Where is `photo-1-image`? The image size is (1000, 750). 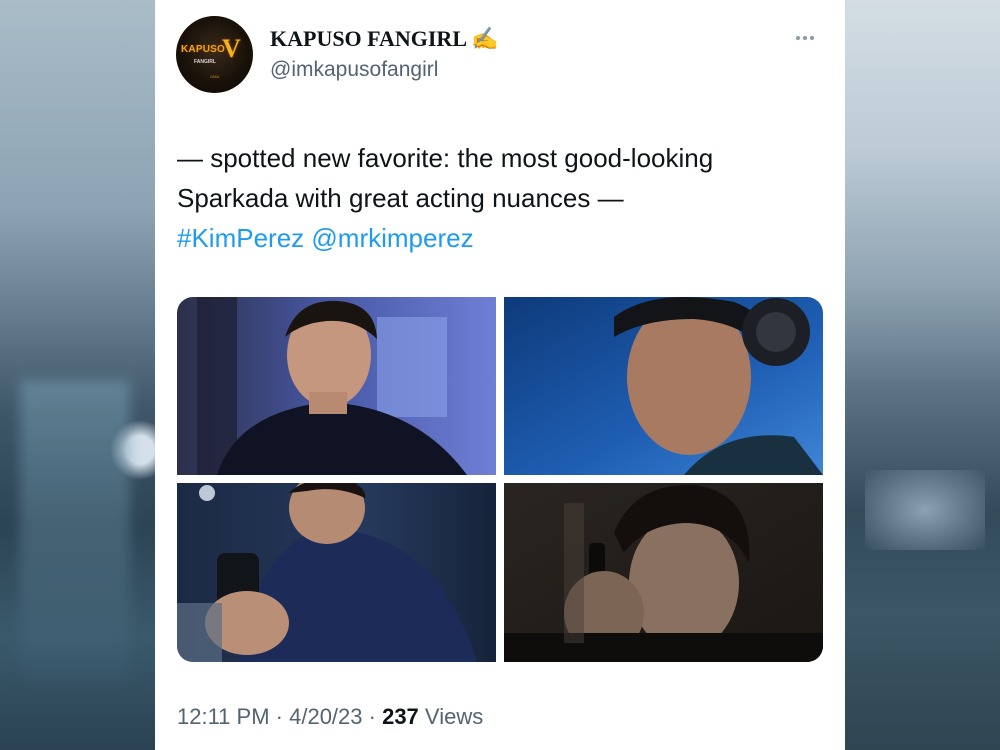 photo-1-image is located at coordinates (336, 386).